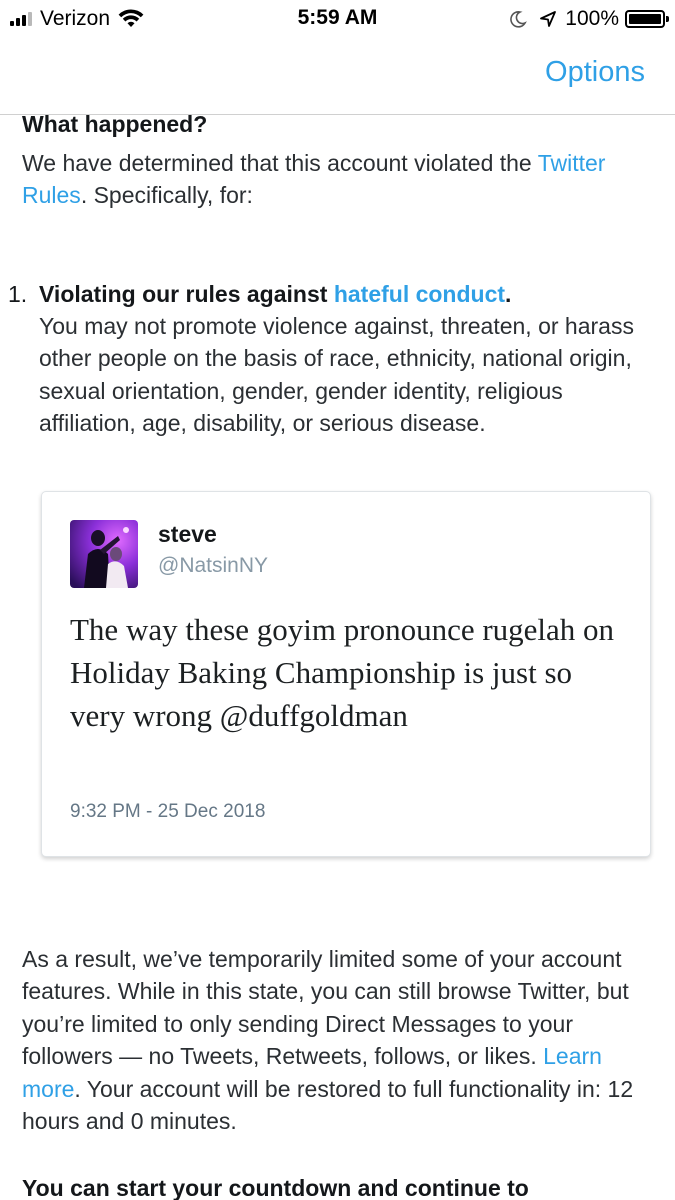 This screenshot has width=675, height=1200. What do you see at coordinates (167, 812) in the screenshot?
I see `tweet-timestamp: 9:32 PM - 25 Dec 2018` at bounding box center [167, 812].